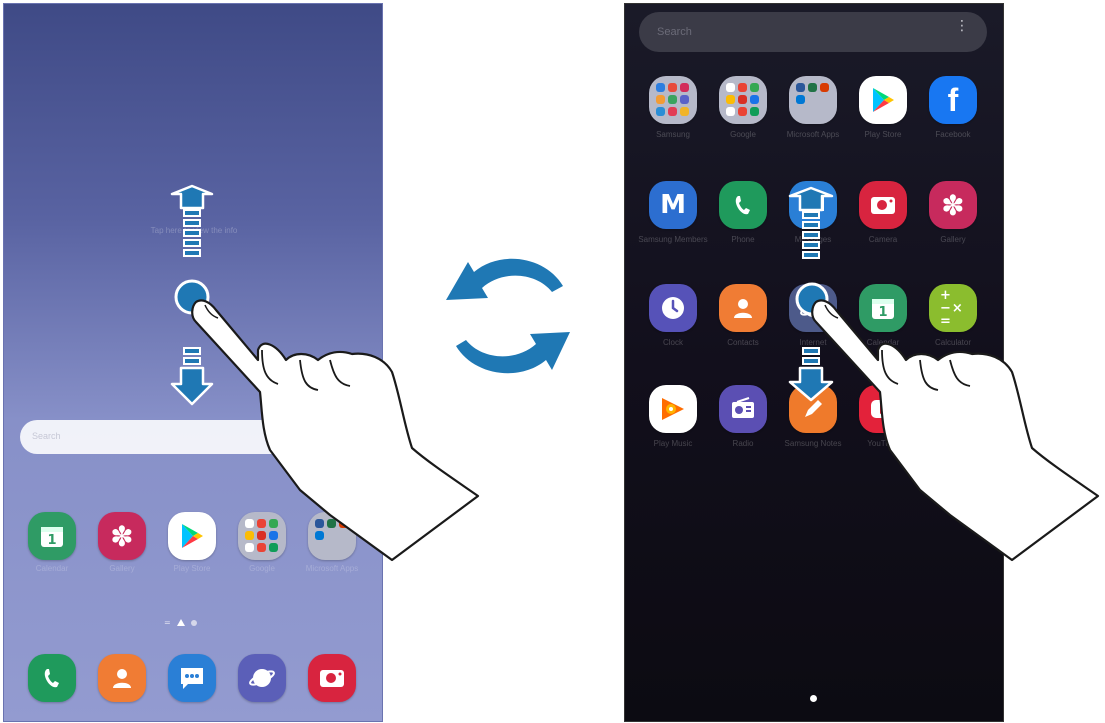 The width and height of the screenshot is (1105, 723). I want to click on app-label: Contacts, so click(743, 342).